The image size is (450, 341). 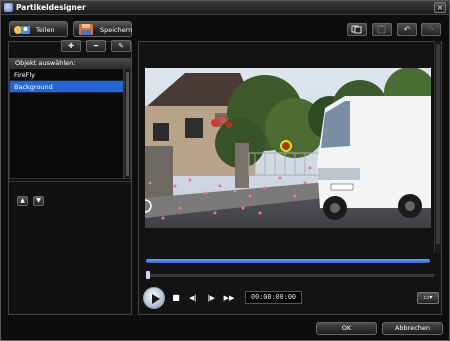 What do you see at coordinates (22, 30) in the screenshot?
I see `share-icon` at bounding box center [22, 30].